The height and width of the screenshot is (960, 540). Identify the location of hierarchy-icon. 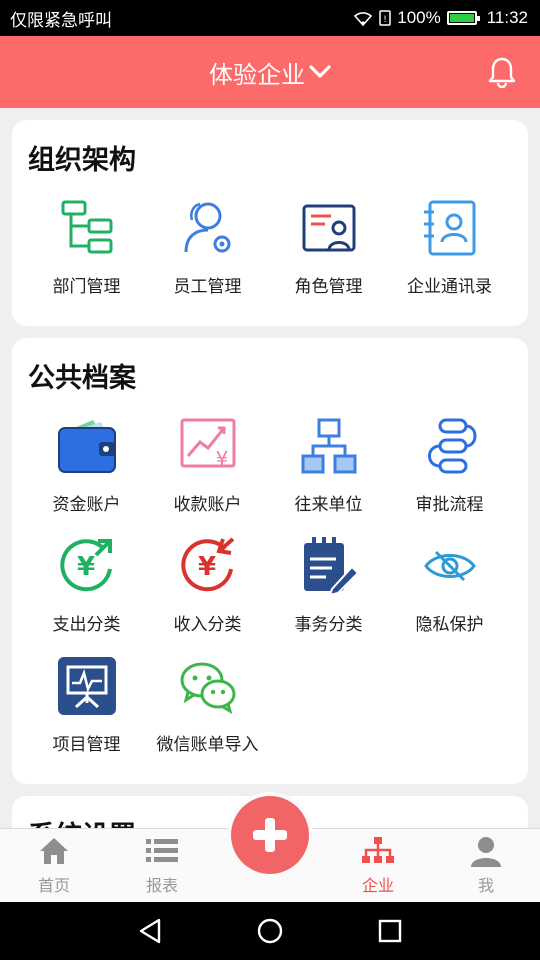
(329, 446).